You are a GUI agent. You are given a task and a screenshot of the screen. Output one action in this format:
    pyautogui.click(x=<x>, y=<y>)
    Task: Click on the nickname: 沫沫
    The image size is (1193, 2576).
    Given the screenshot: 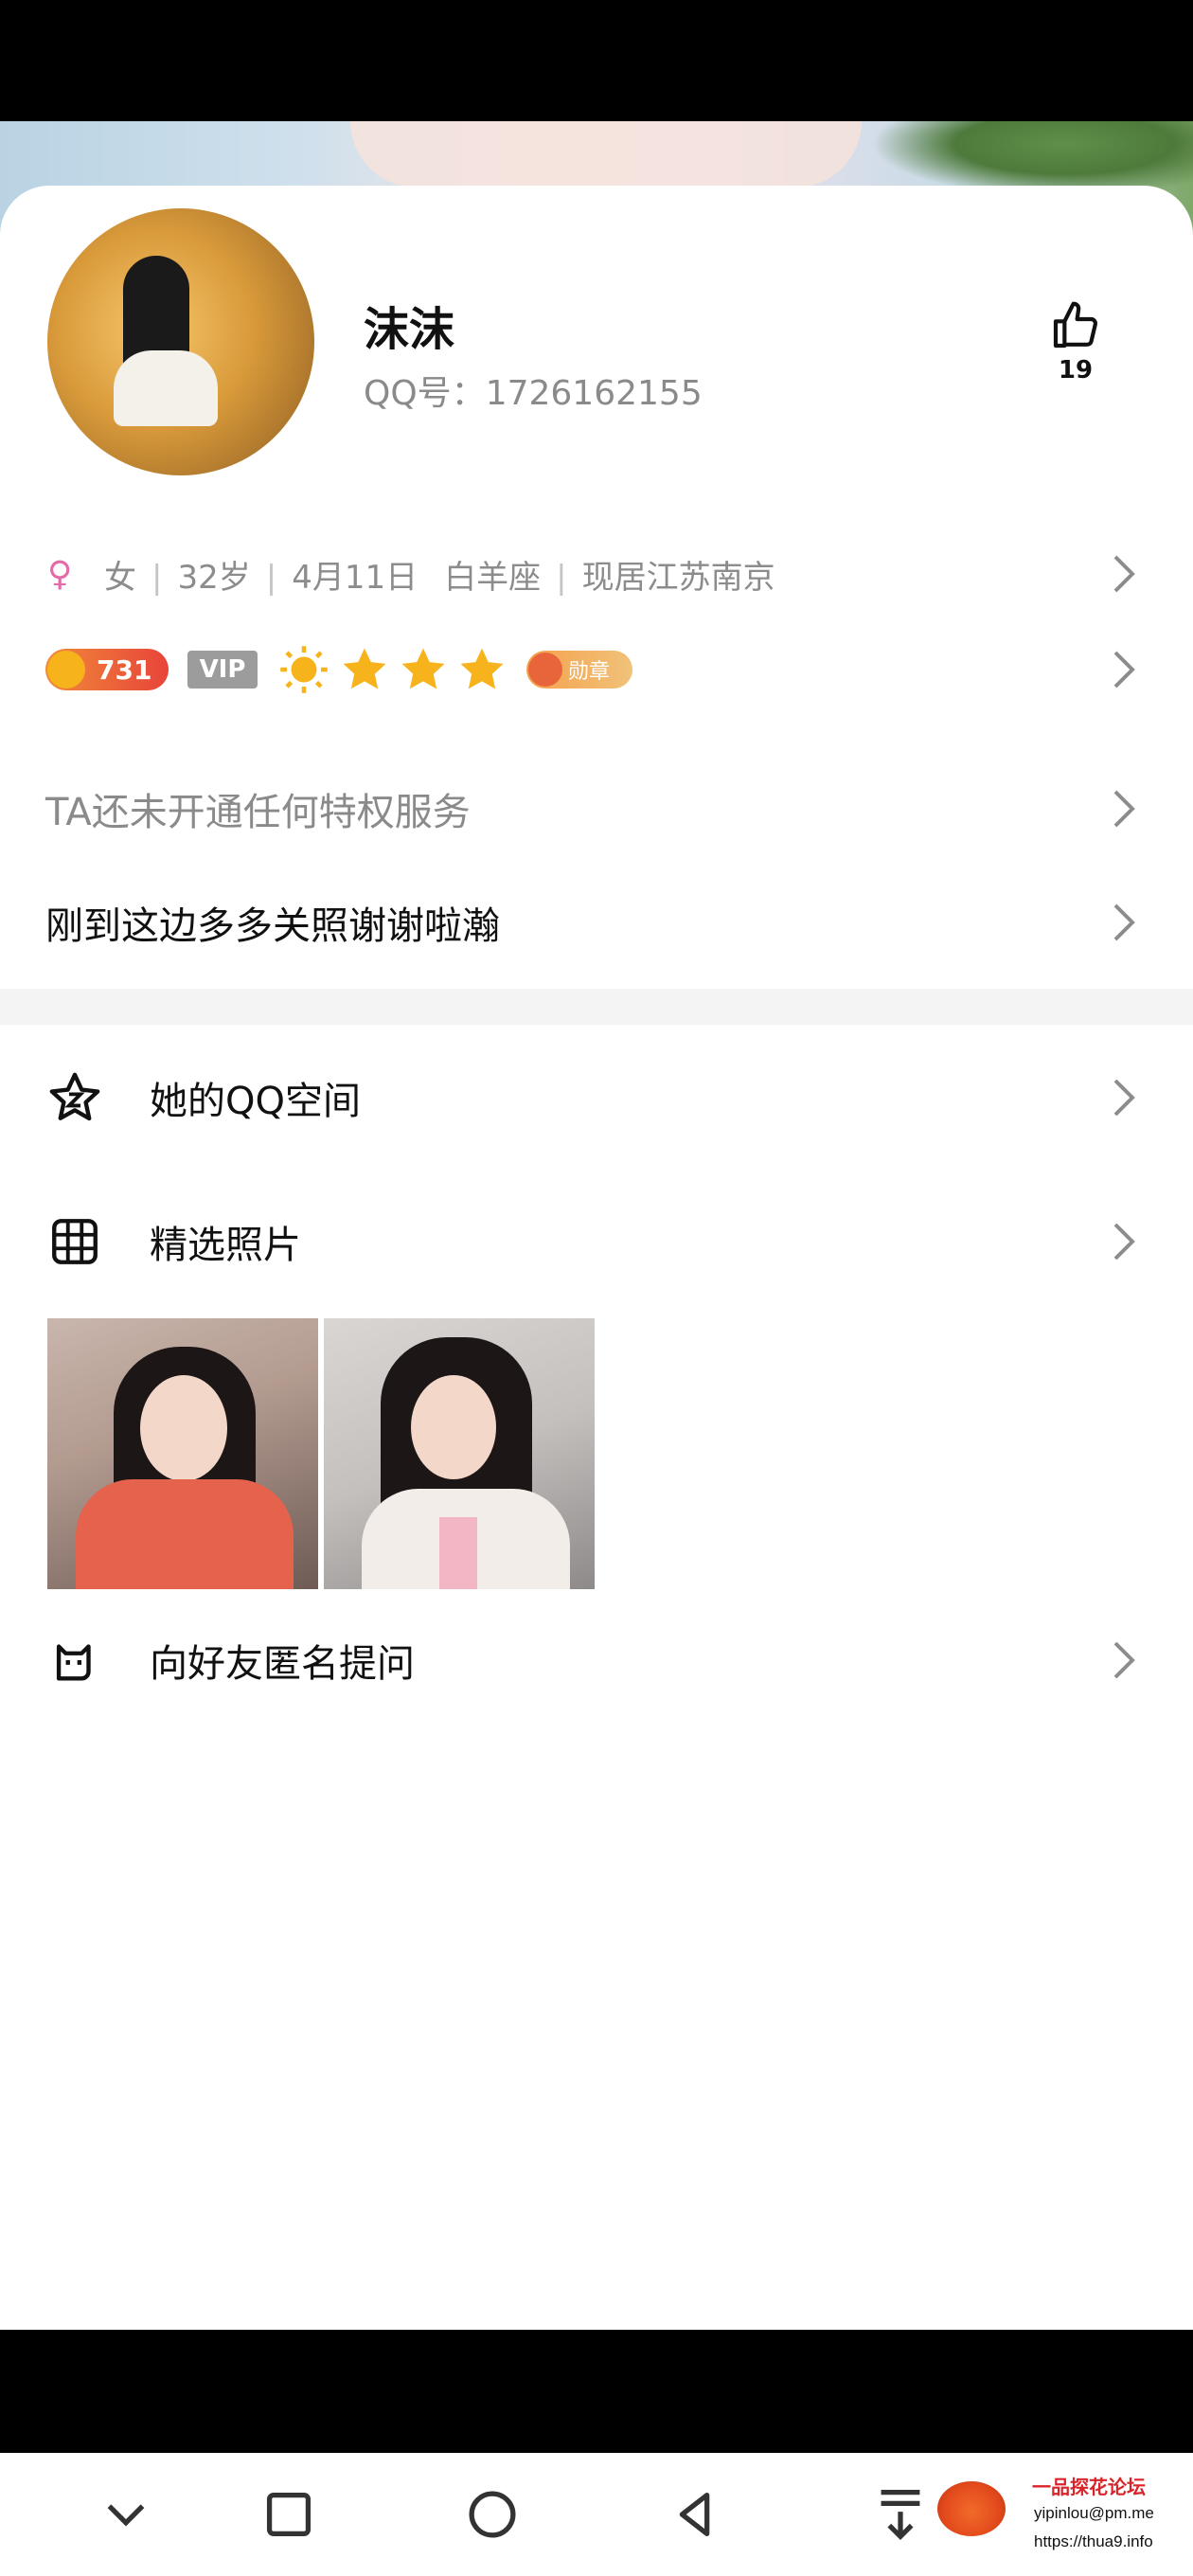 What is the action you would take?
    pyautogui.click(x=409, y=329)
    